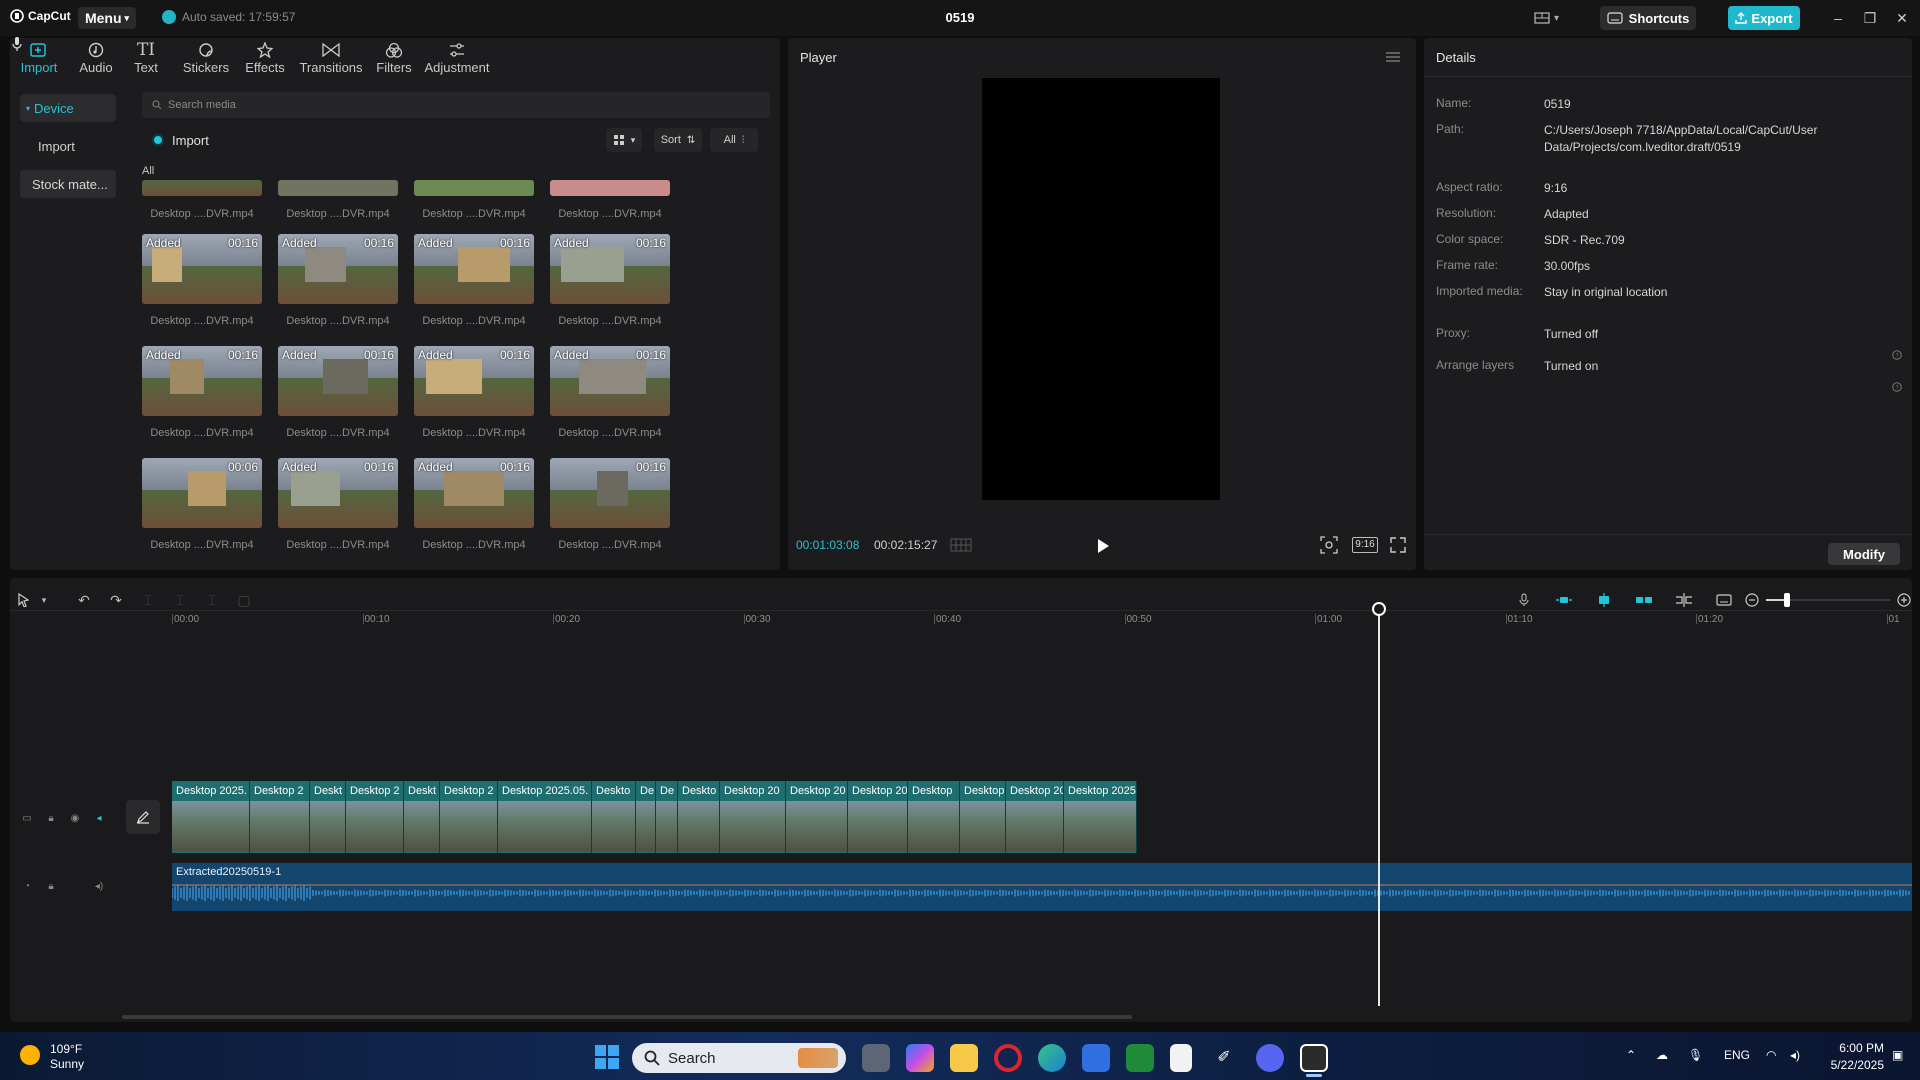 The width and height of the screenshot is (1920, 1080). Describe the element at coordinates (1008, 1058) in the screenshot. I see `opera-icon` at that location.